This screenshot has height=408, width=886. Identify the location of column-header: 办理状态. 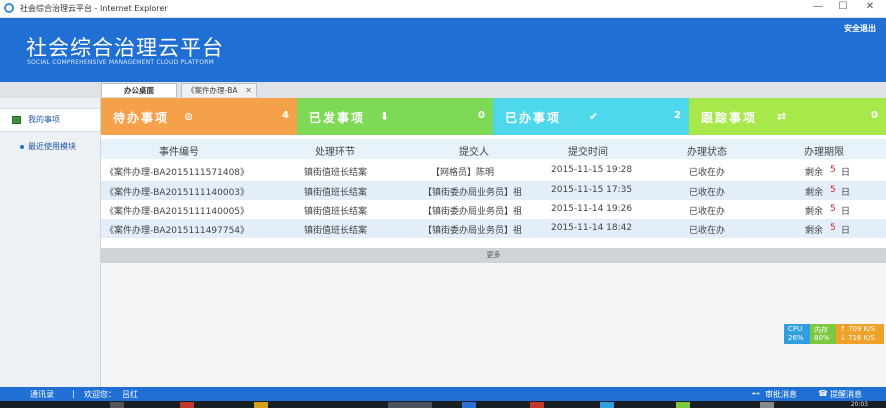
(707, 152).